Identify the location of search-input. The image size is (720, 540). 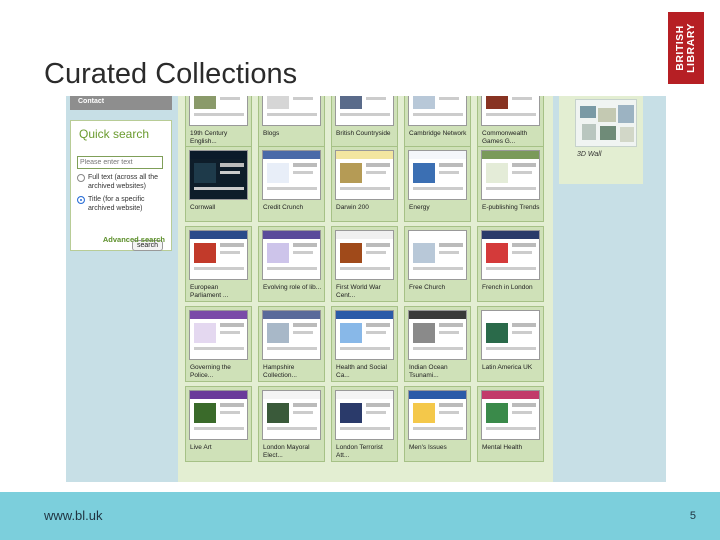
(120, 162).